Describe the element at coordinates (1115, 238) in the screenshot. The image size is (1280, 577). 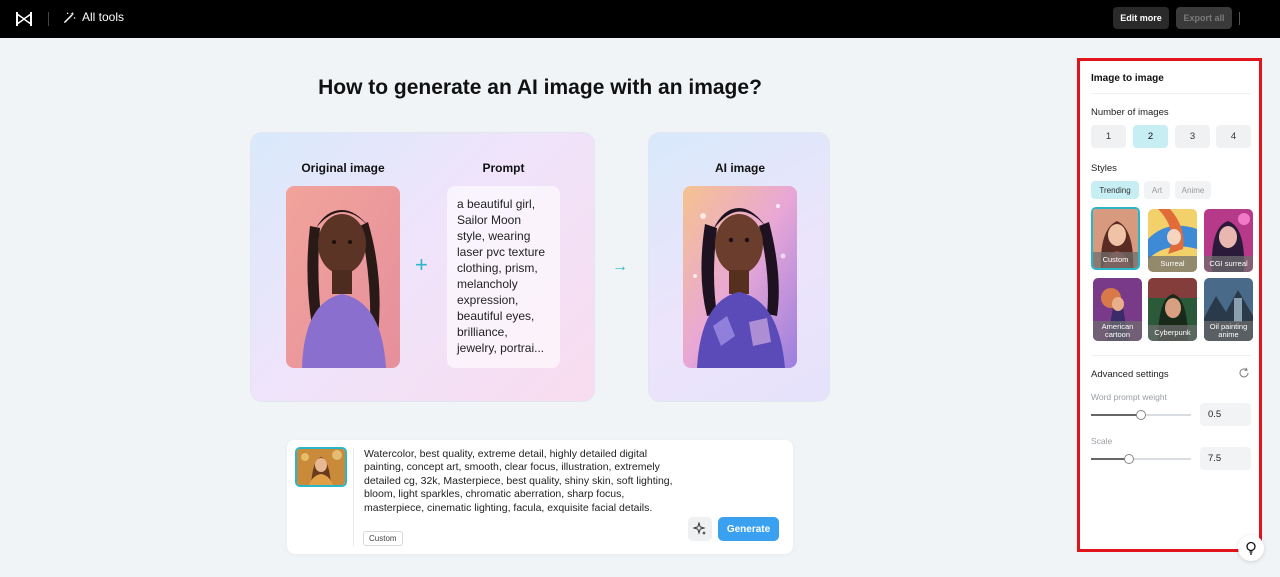
I see `style-custom: Custom` at that location.